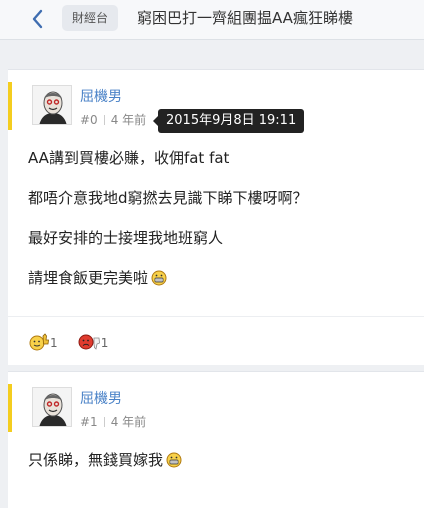 The height and width of the screenshot is (508, 424). I want to click on dislike-count: 1, so click(104, 343).